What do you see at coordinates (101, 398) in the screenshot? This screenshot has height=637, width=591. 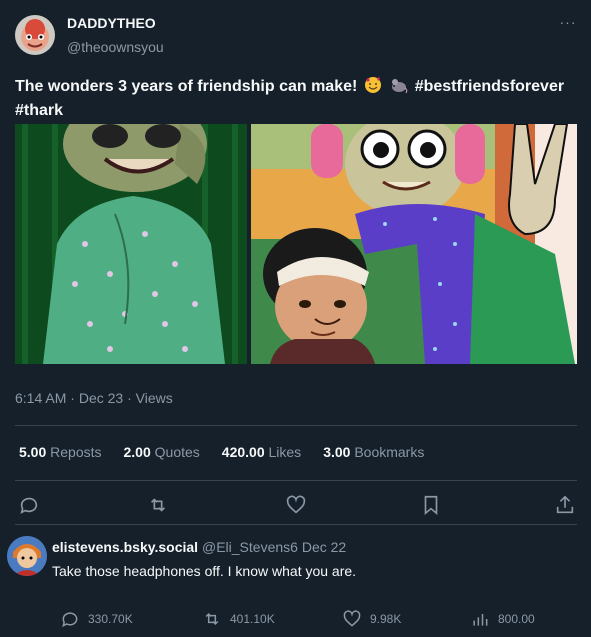 I see `tweet-date: Dec 23` at bounding box center [101, 398].